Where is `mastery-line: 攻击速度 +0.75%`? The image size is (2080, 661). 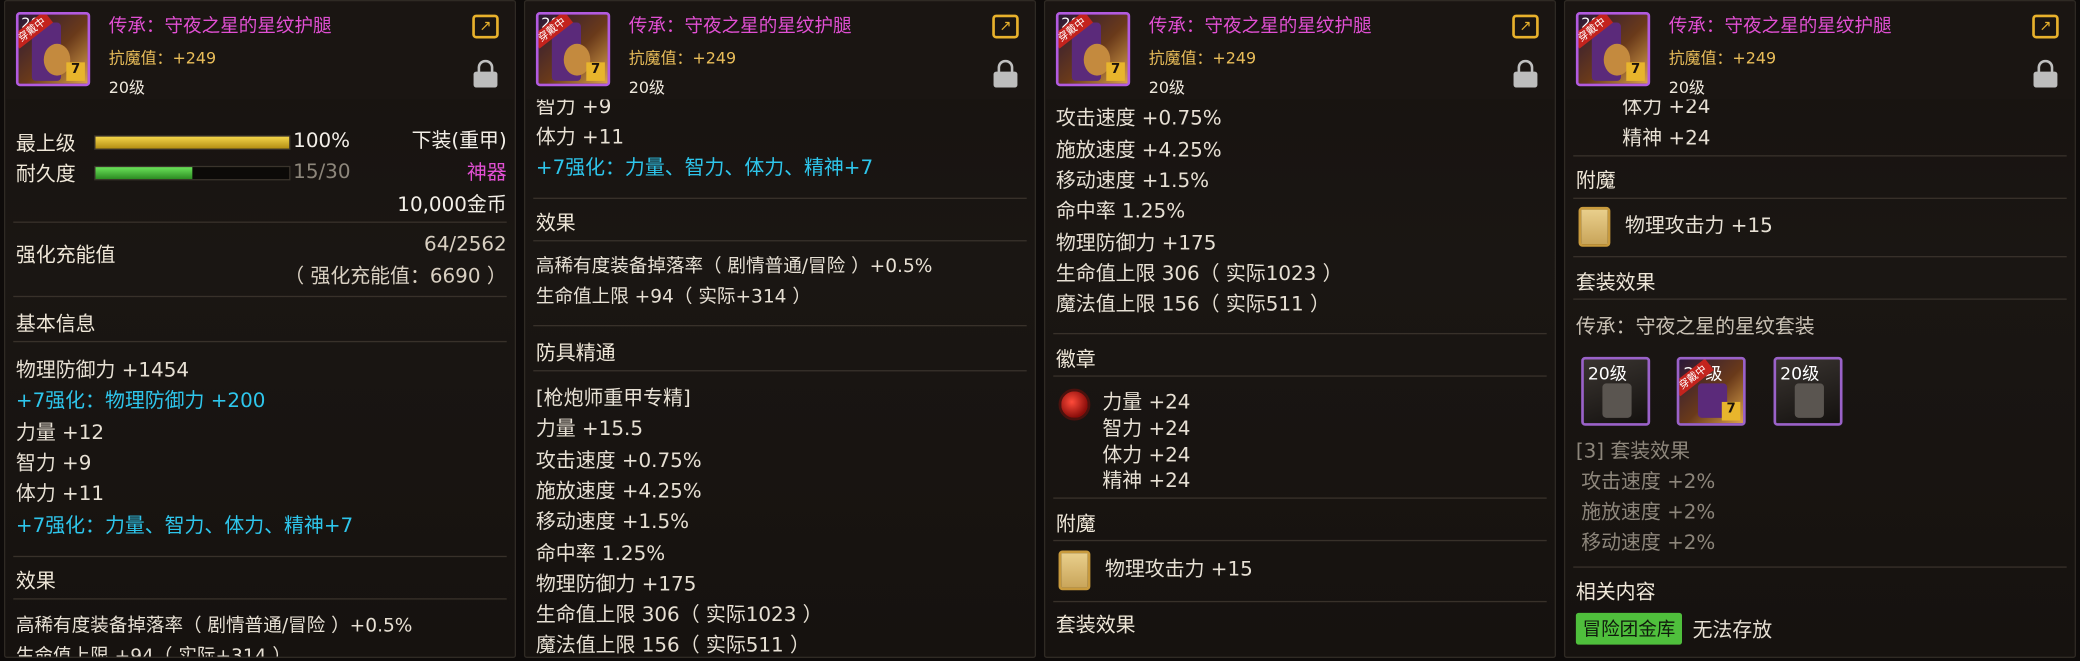 mastery-line: 攻击速度 +0.75% is located at coordinates (618, 460).